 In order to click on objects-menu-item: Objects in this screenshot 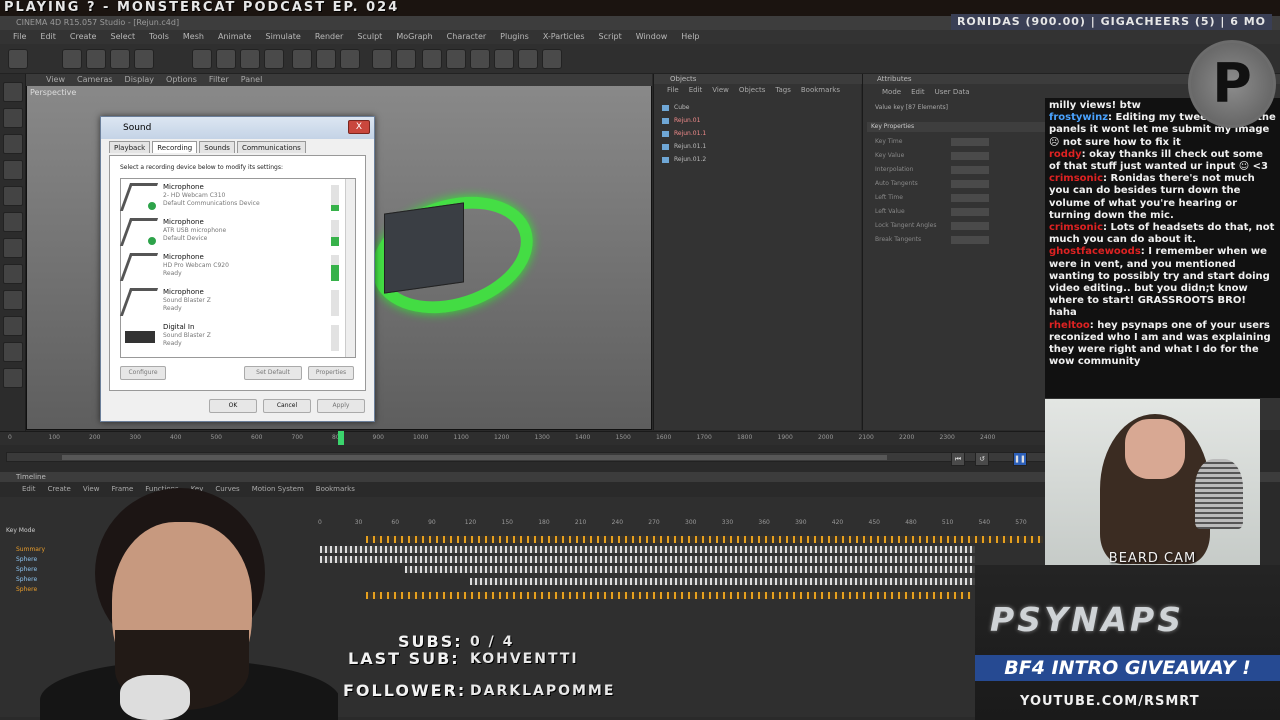, I will do `click(752, 91)`.